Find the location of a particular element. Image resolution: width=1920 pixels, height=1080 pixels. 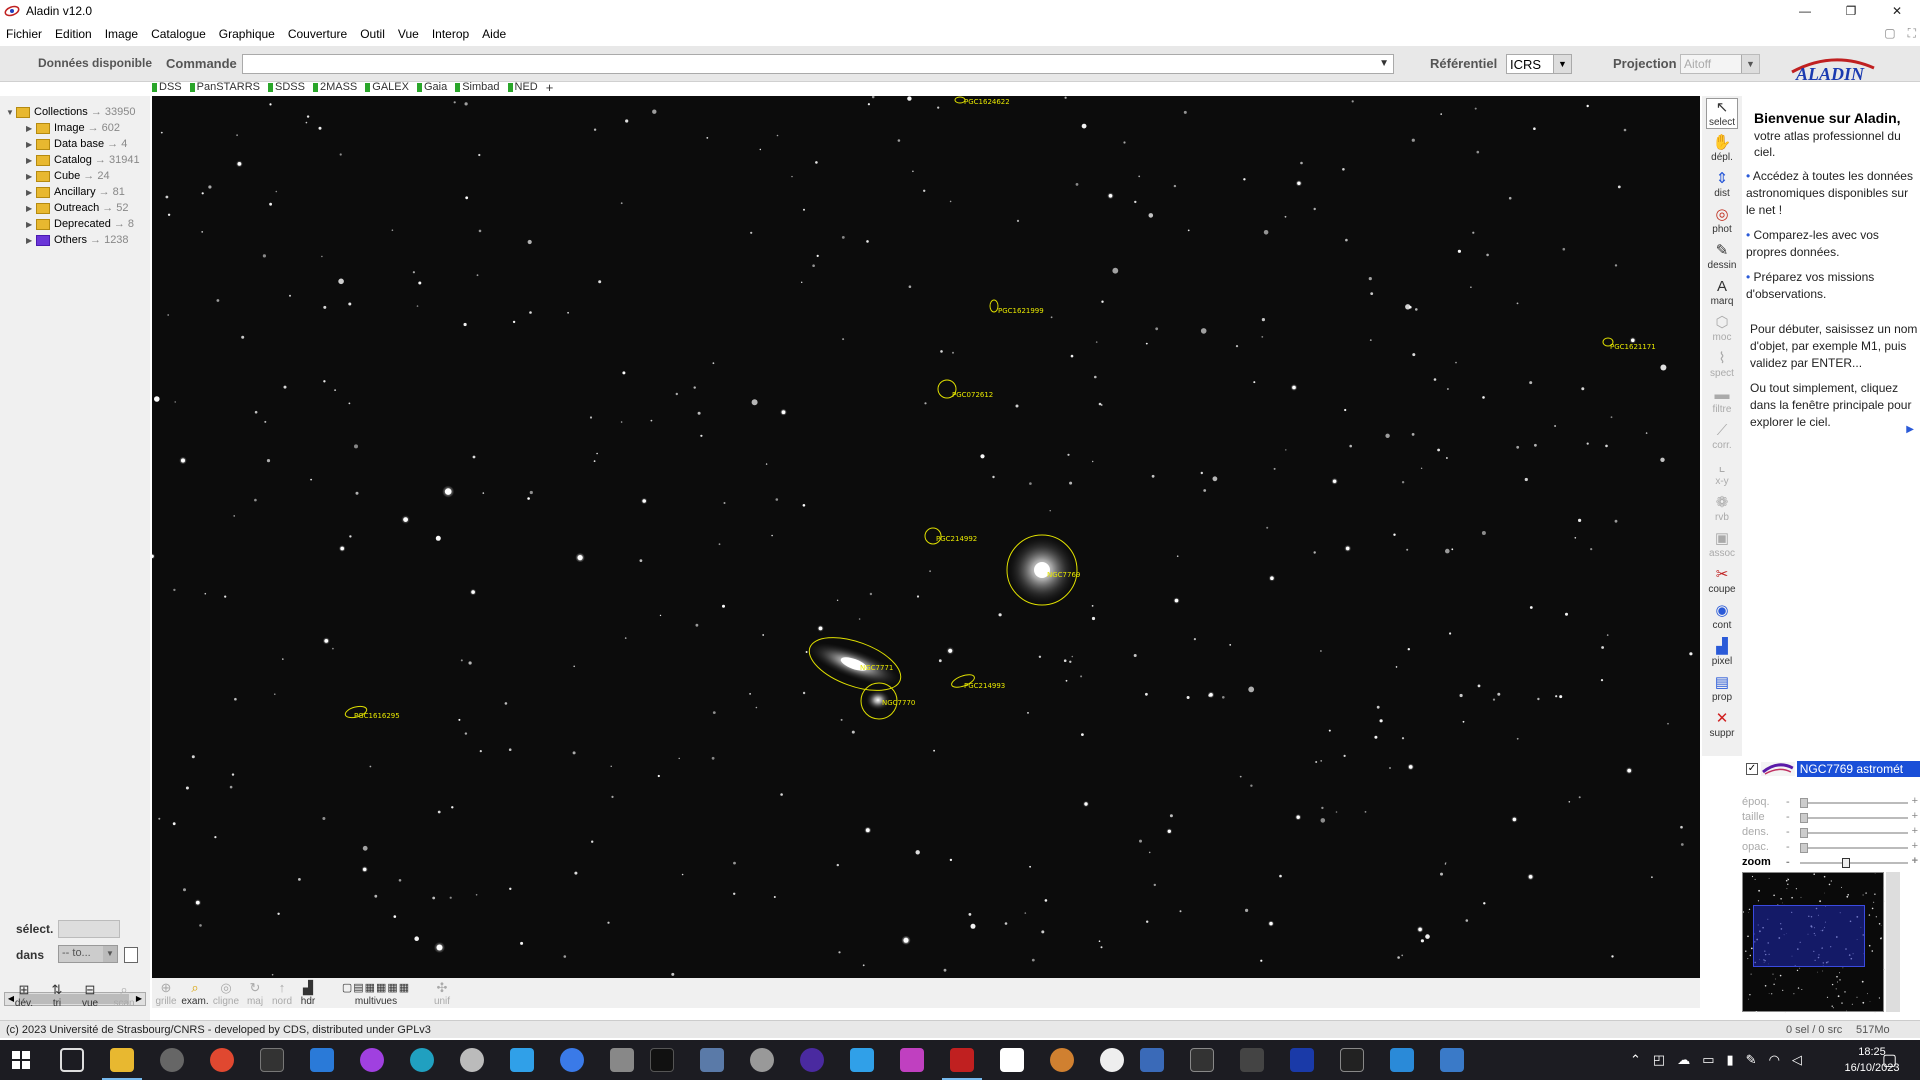

north-button: ↑ nord is located at coordinates (282, 993).